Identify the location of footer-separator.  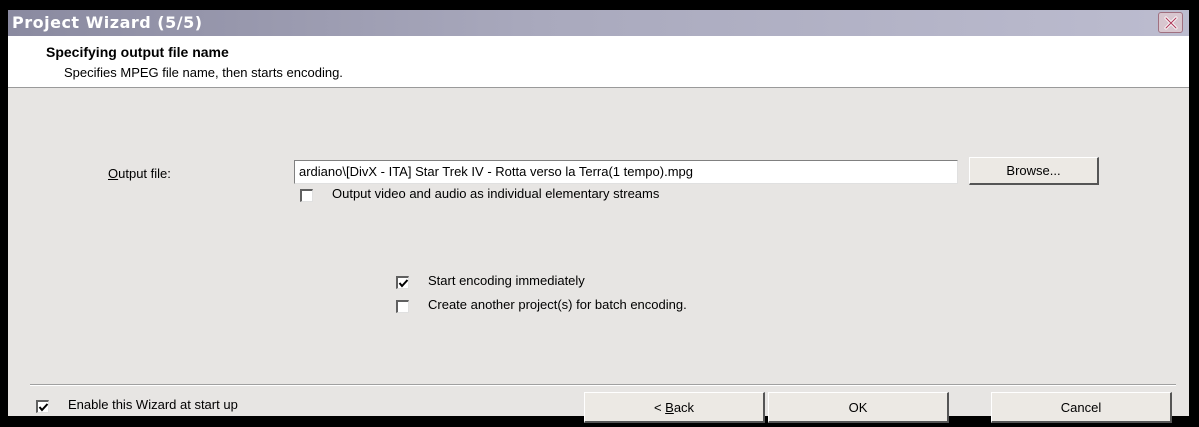
(603, 385).